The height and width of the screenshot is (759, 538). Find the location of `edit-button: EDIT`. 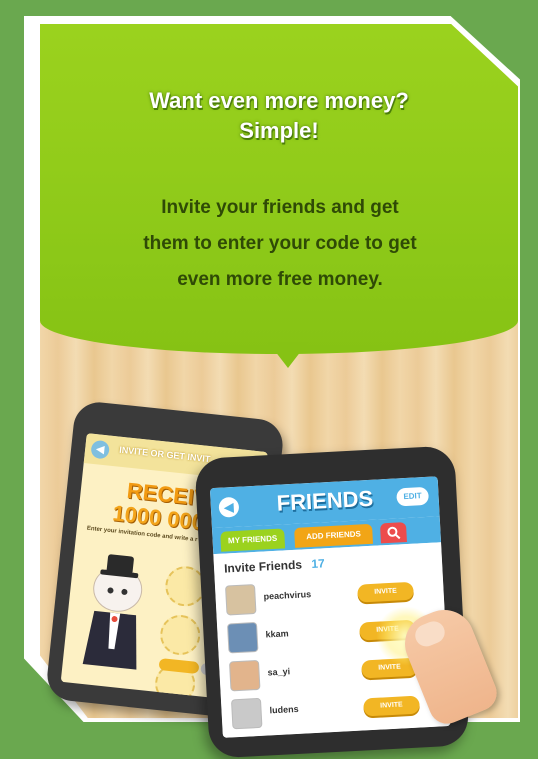

edit-button: EDIT is located at coordinates (413, 496).